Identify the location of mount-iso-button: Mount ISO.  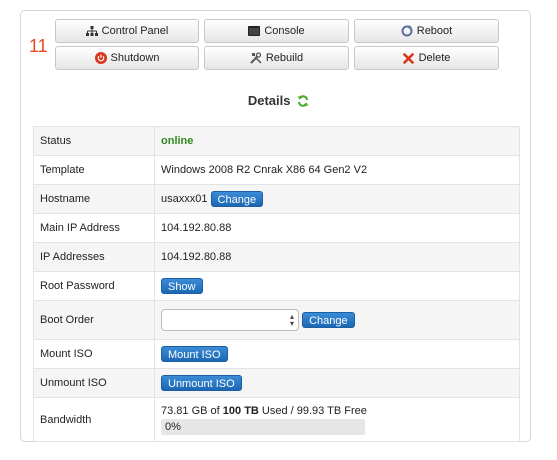
(194, 354).